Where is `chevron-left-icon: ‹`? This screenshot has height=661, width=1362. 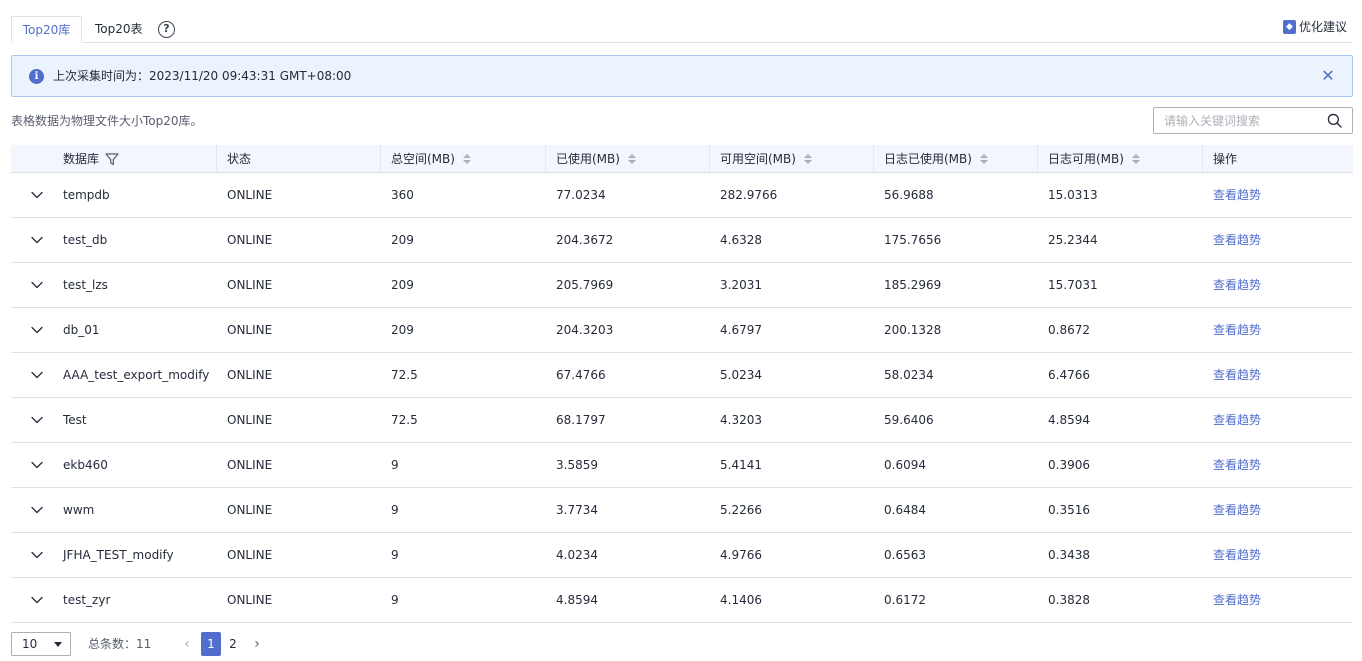
chevron-left-icon: ‹ is located at coordinates (187, 644).